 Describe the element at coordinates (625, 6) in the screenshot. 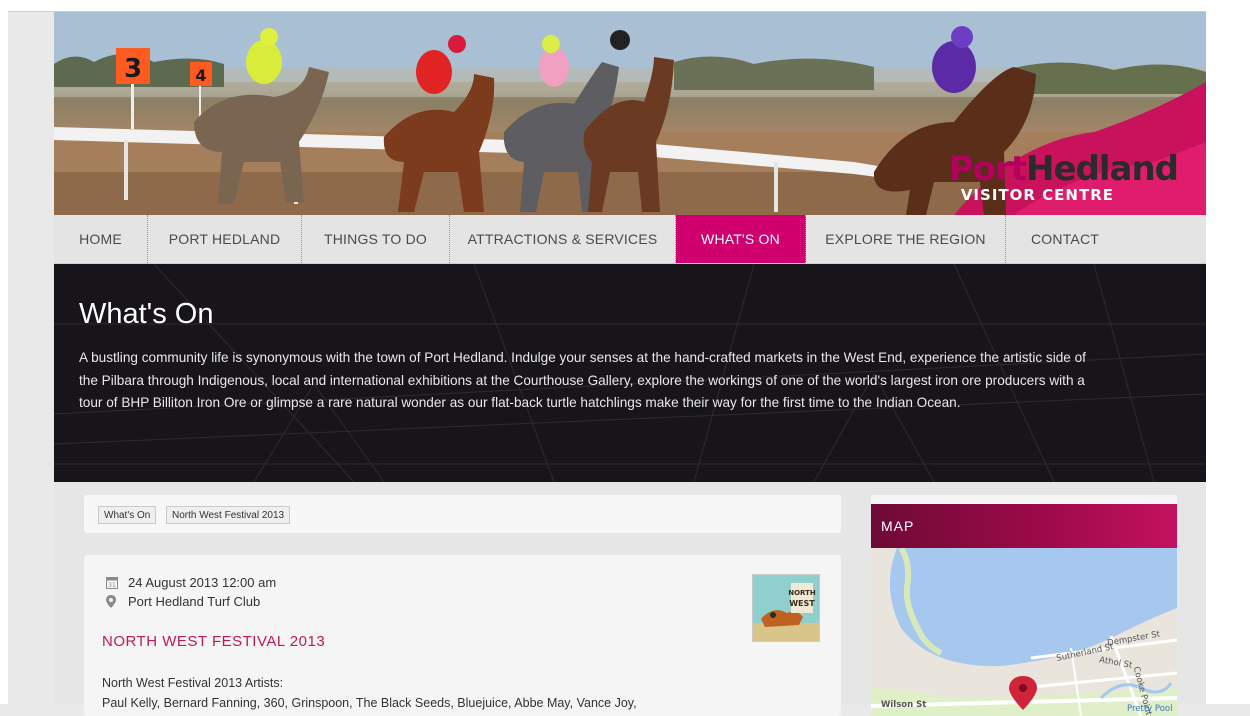

I see `top-edge` at that location.